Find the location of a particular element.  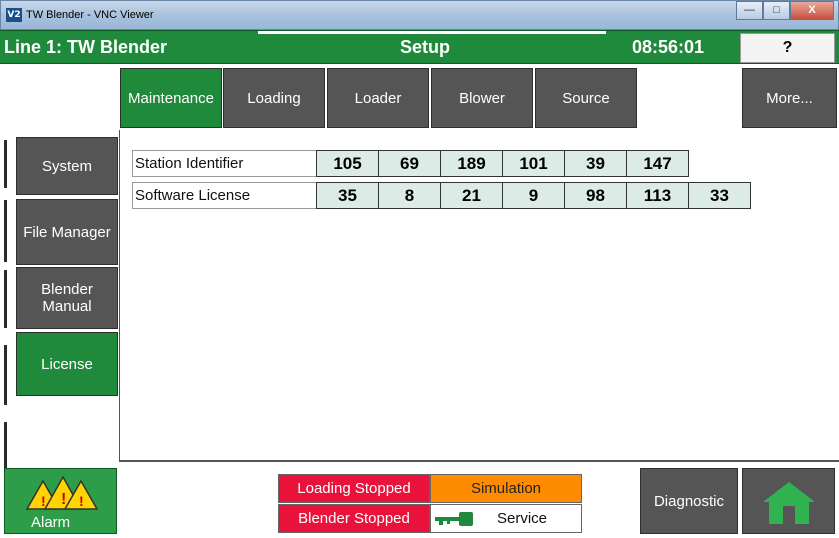

station-id-cell: 147 is located at coordinates (657, 163).